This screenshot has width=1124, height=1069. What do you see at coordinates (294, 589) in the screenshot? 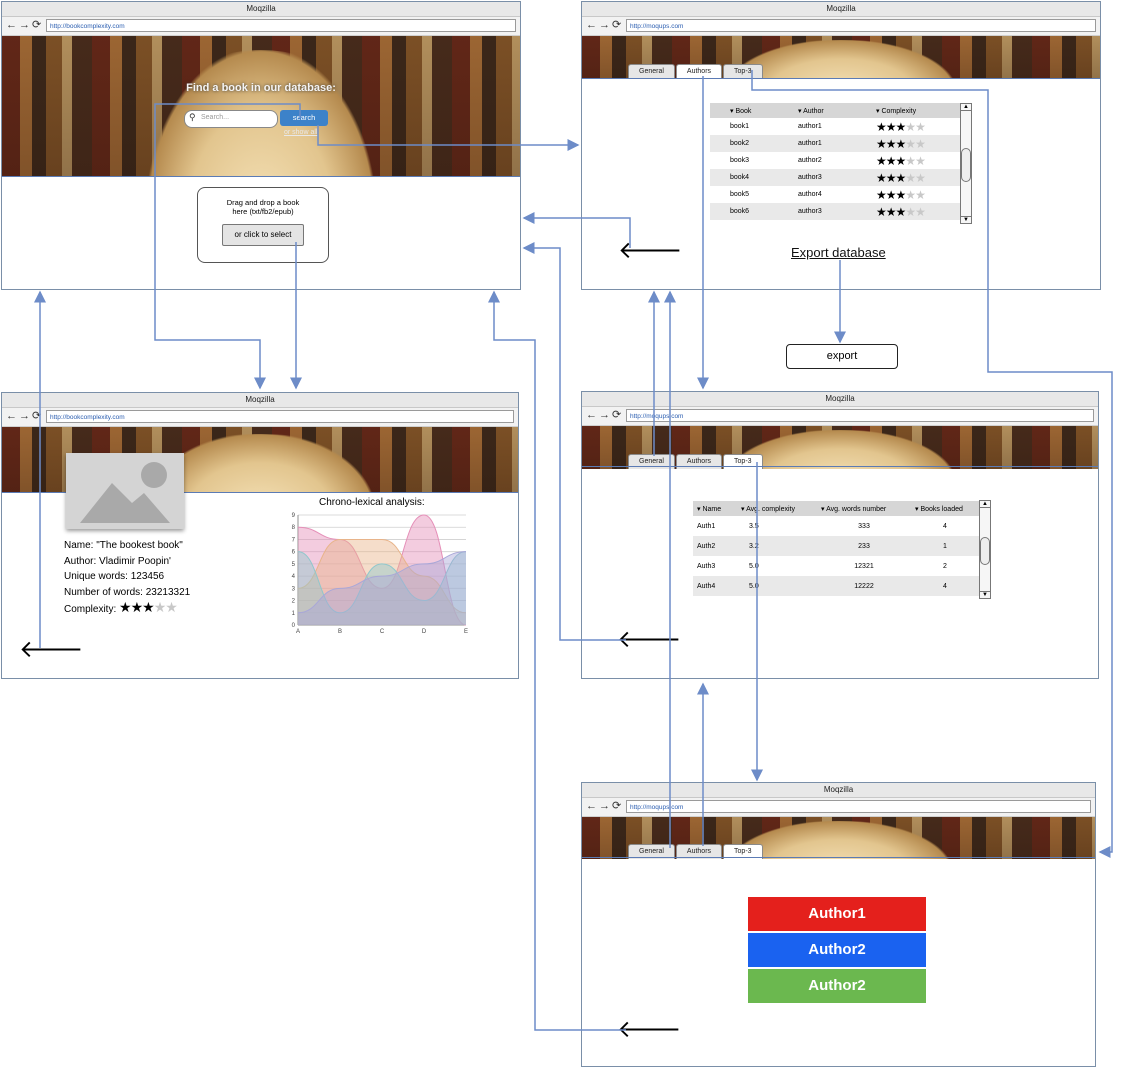
I see `y-tick-label: 3` at bounding box center [294, 589].